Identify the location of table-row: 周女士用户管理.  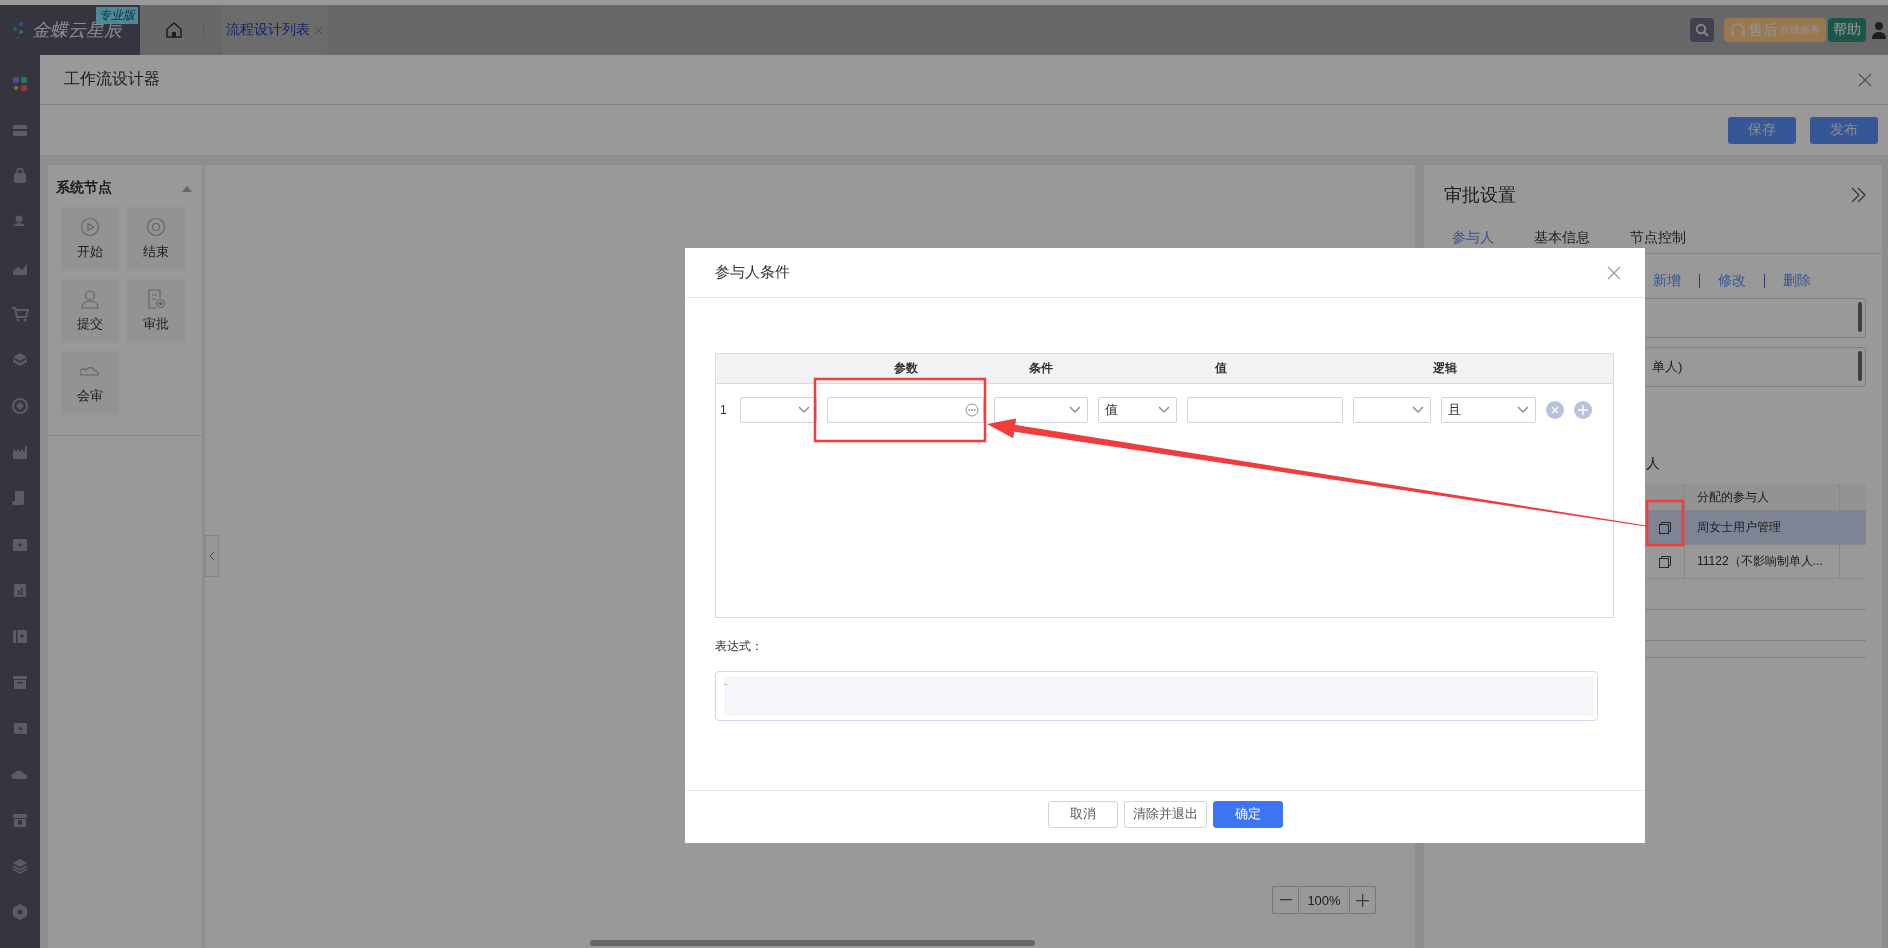
(1756, 528).